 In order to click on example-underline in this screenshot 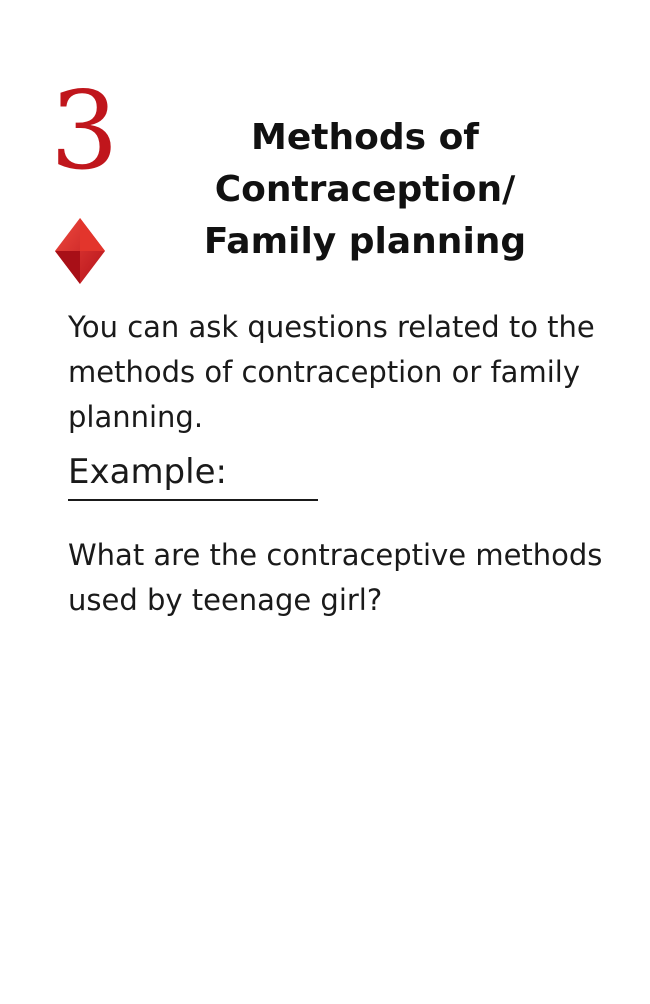, I will do `click(193, 500)`.